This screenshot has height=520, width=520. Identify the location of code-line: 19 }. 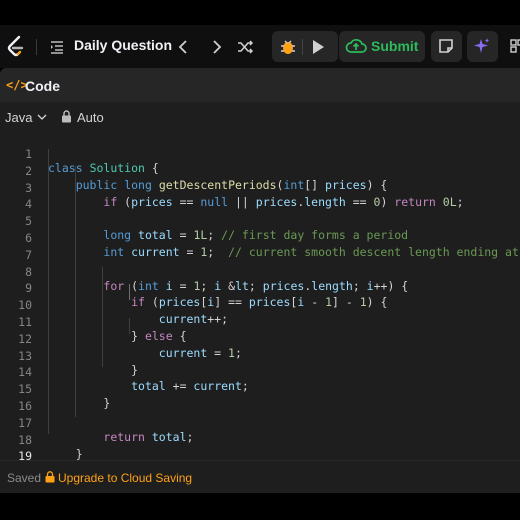
(260, 456).